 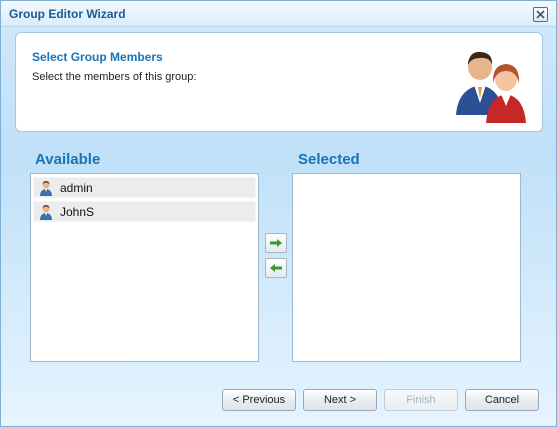 I want to click on cancel-button: Cancel, so click(x=502, y=400).